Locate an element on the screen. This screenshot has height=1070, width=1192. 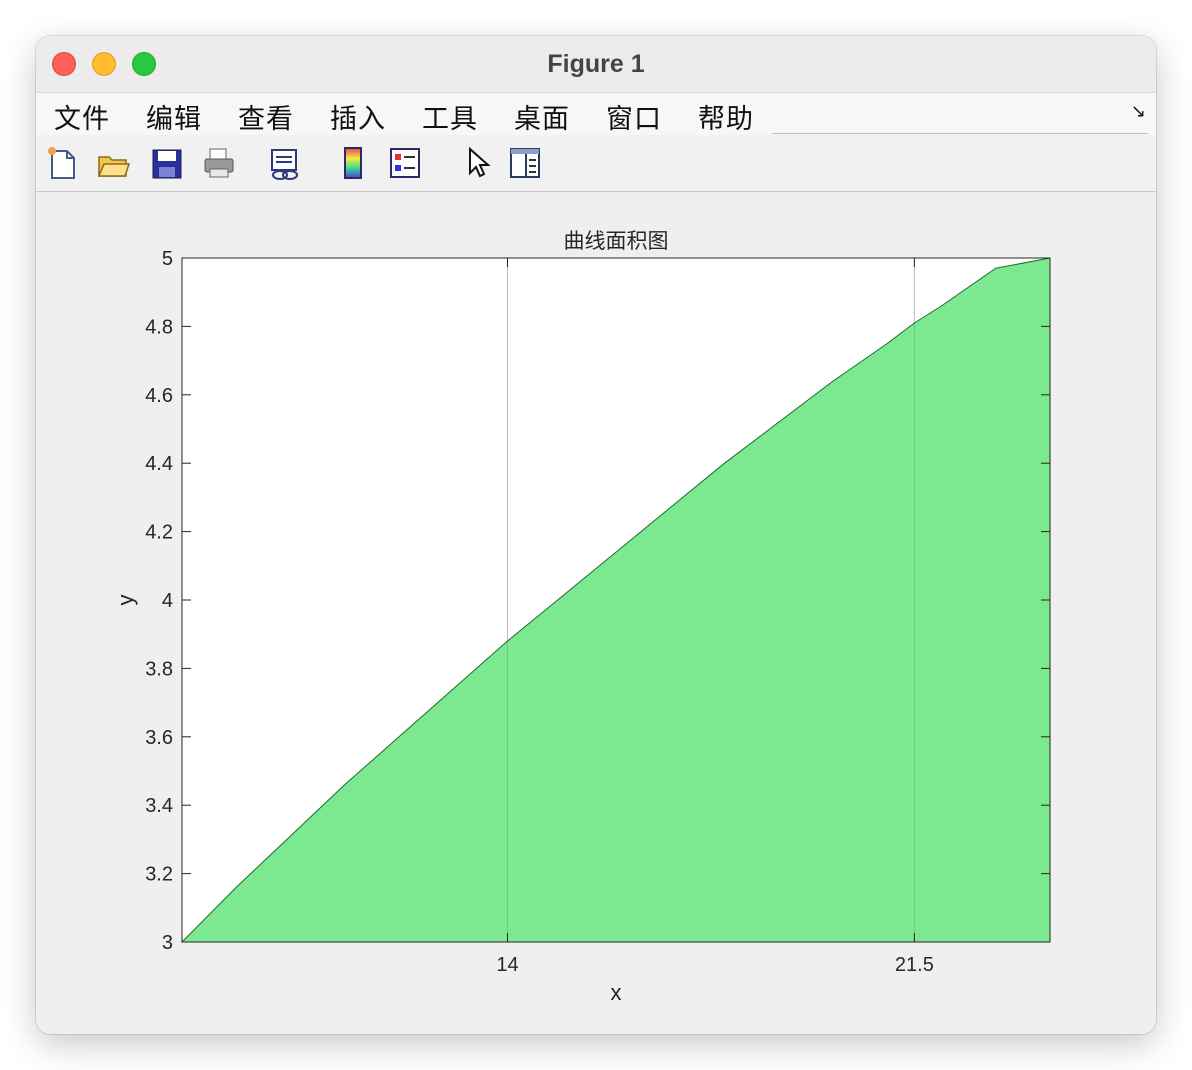
menu-window: 窗口 is located at coordinates (634, 116).